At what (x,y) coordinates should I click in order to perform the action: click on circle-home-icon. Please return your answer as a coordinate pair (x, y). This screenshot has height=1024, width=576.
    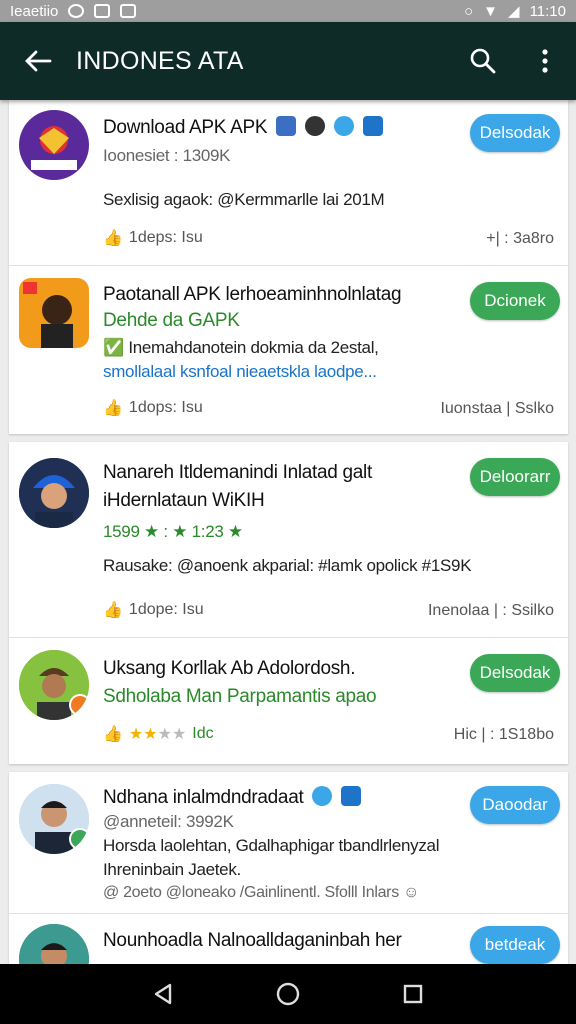
    Looking at the image, I should click on (288, 994).